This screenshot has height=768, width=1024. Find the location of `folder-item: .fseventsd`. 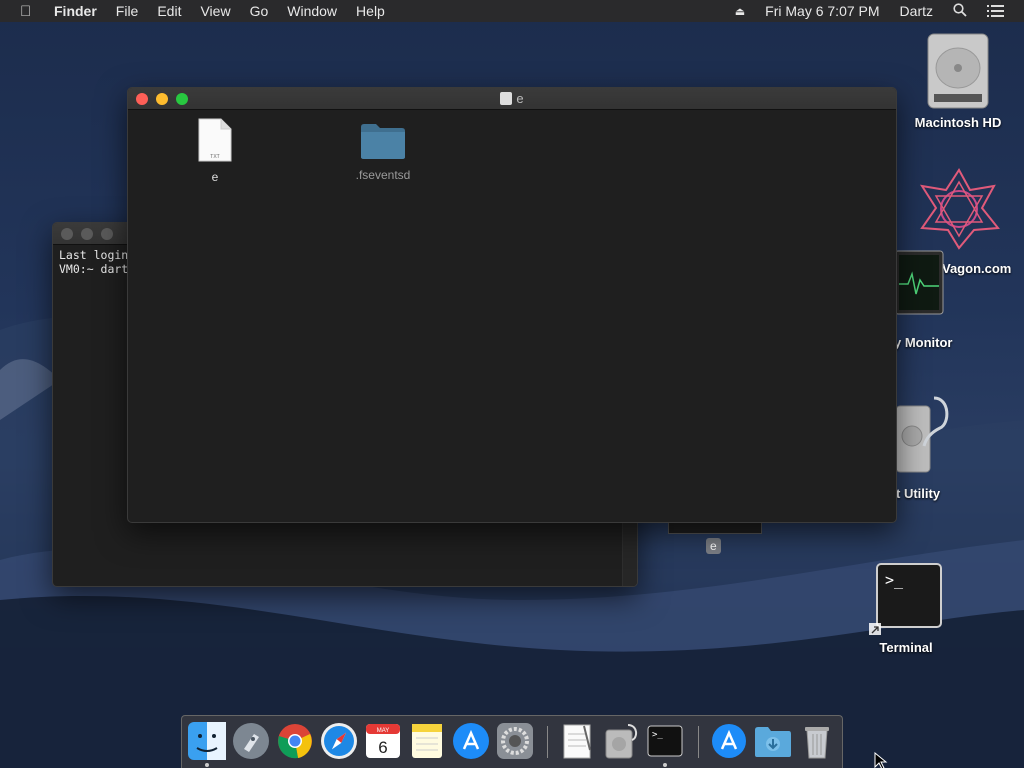

folder-item: .fseventsd is located at coordinates (383, 152).